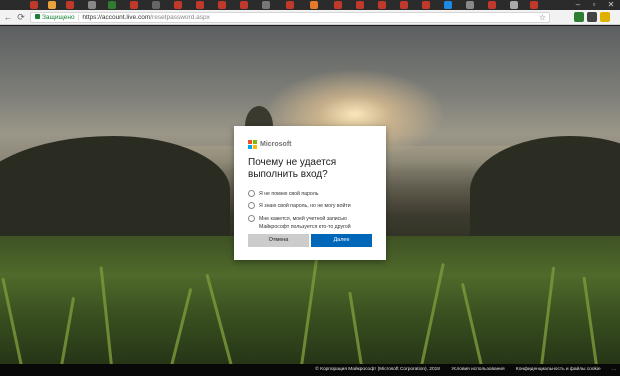 This screenshot has height=376, width=620. What do you see at coordinates (594, 5) in the screenshot?
I see `maximize-icon: ▫` at bounding box center [594, 5].